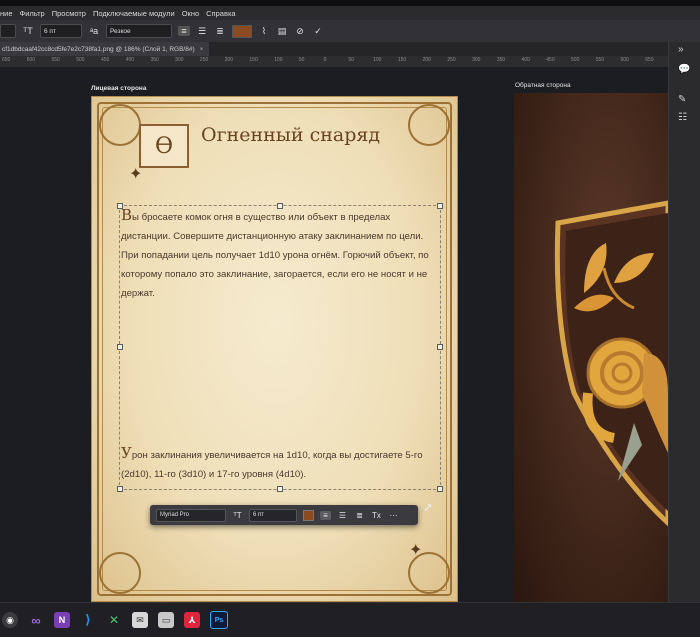 The height and width of the screenshot is (637, 700). Describe the element at coordinates (611, 363) in the screenshot. I see `ram-crest-illustration` at that location.